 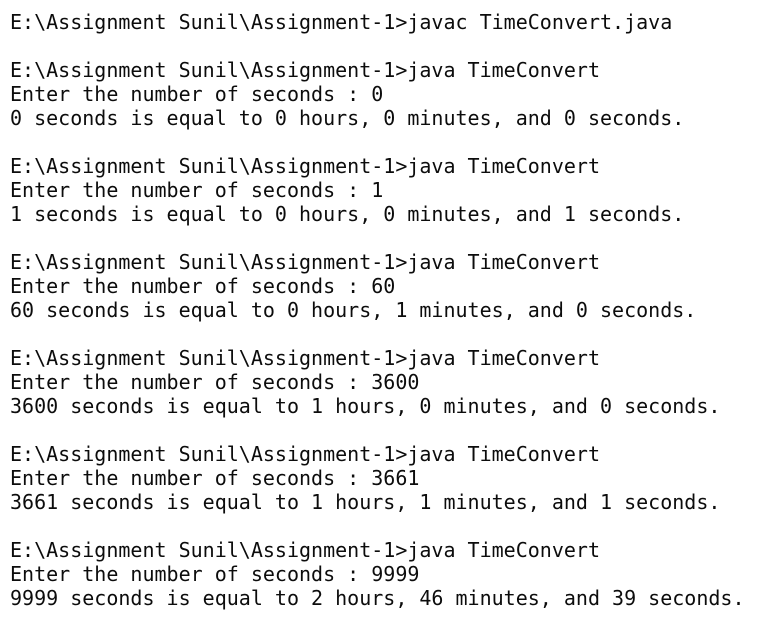 What do you see at coordinates (203, 286) in the screenshot?
I see `output-line: Enter the number of seconds : 60` at bounding box center [203, 286].